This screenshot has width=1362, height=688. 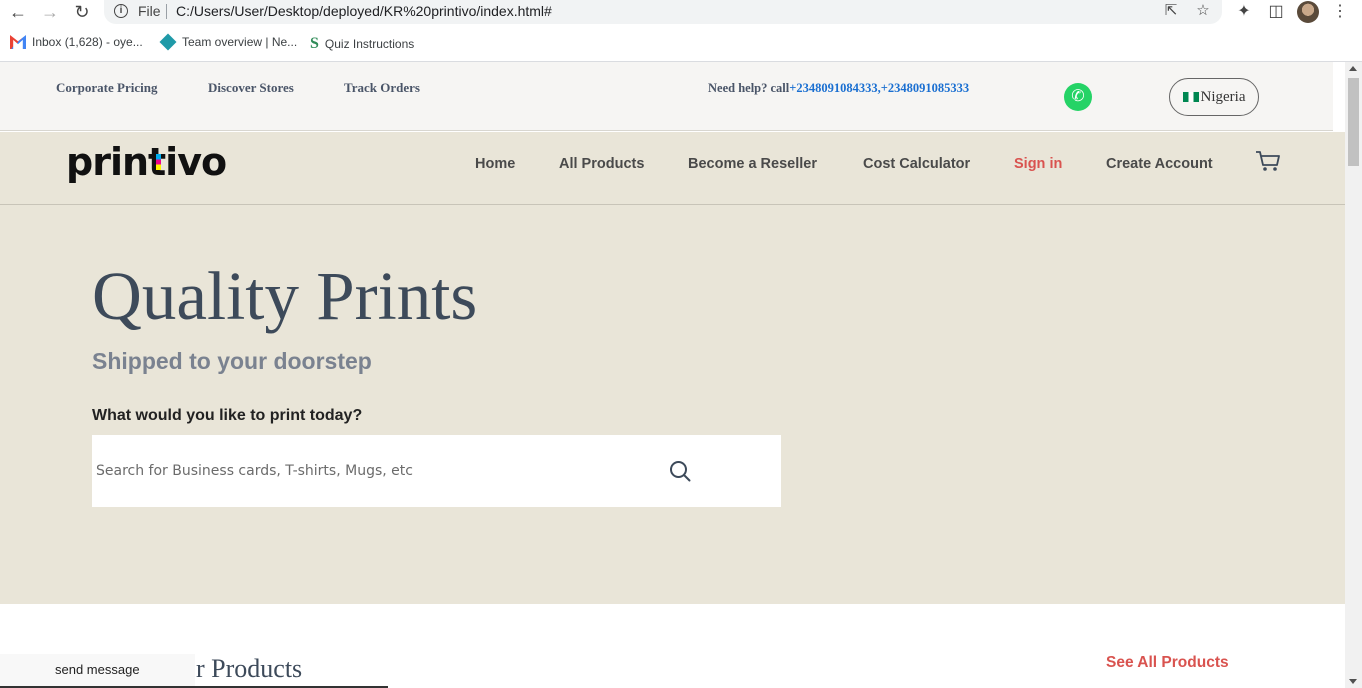 What do you see at coordinates (752, 164) in the screenshot?
I see `nav-become-reseller: Become a Reseller` at bounding box center [752, 164].